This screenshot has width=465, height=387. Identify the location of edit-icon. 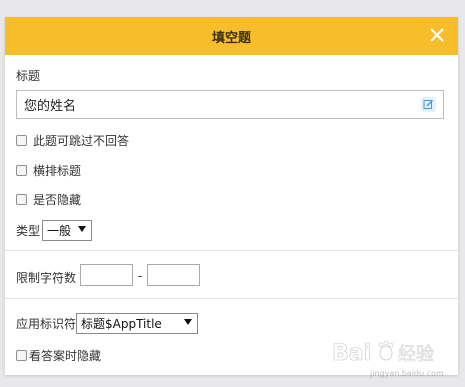
(428, 104).